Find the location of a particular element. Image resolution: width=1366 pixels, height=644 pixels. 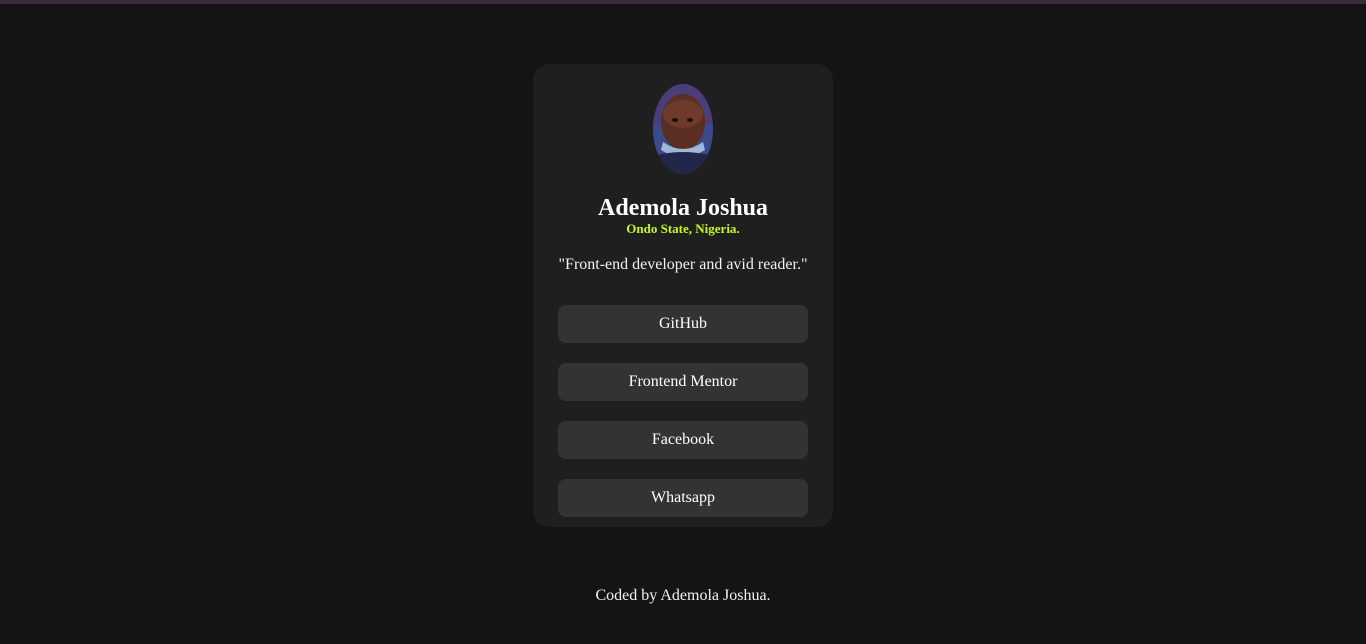

top-border is located at coordinates (683, 2).